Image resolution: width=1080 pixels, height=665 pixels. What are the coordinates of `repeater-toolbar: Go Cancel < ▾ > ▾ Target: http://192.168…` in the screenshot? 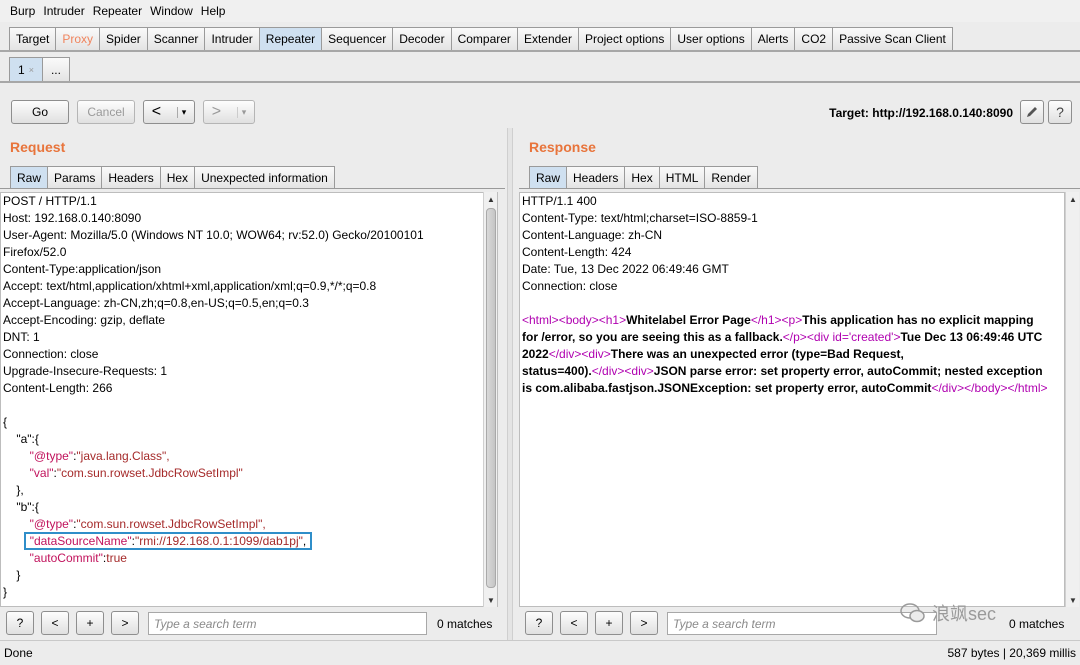 It's located at (540, 113).